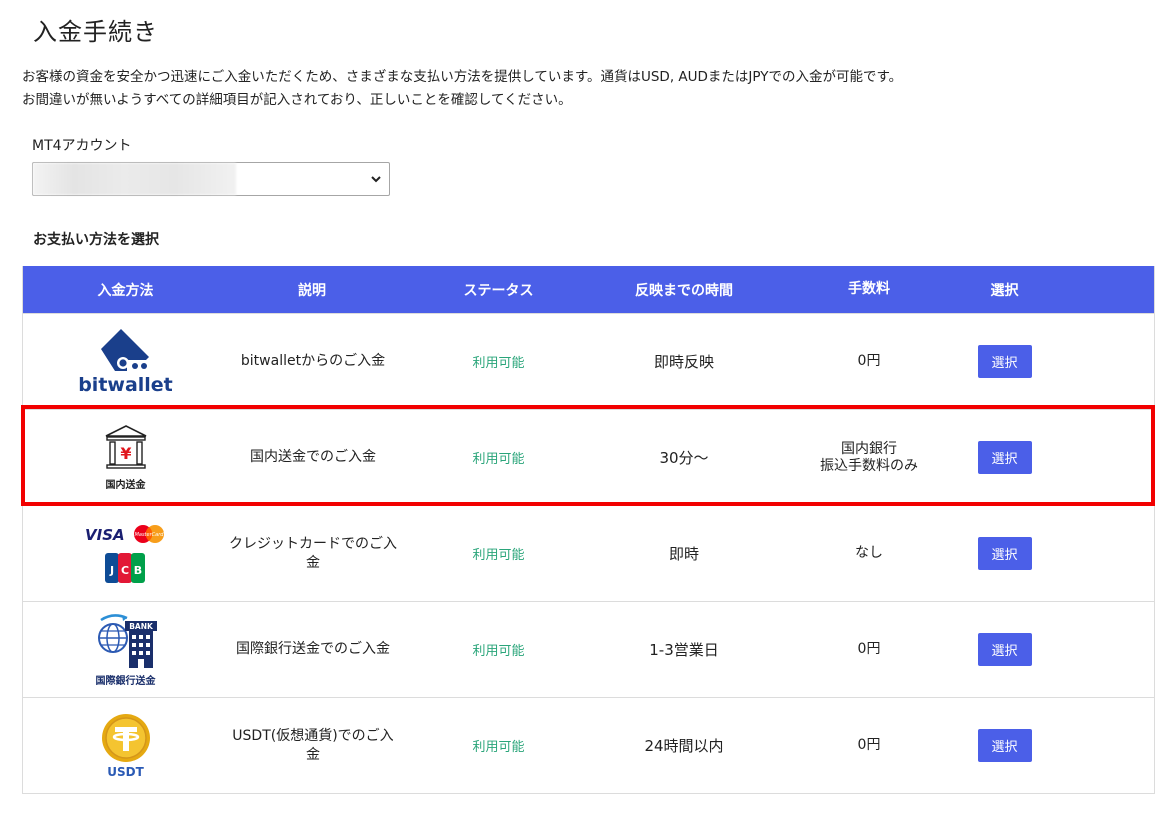 The width and height of the screenshot is (1173, 815). Describe the element at coordinates (313, 745) in the screenshot. I see `row-description: USDT(仮想通貨)でのご入金` at that location.